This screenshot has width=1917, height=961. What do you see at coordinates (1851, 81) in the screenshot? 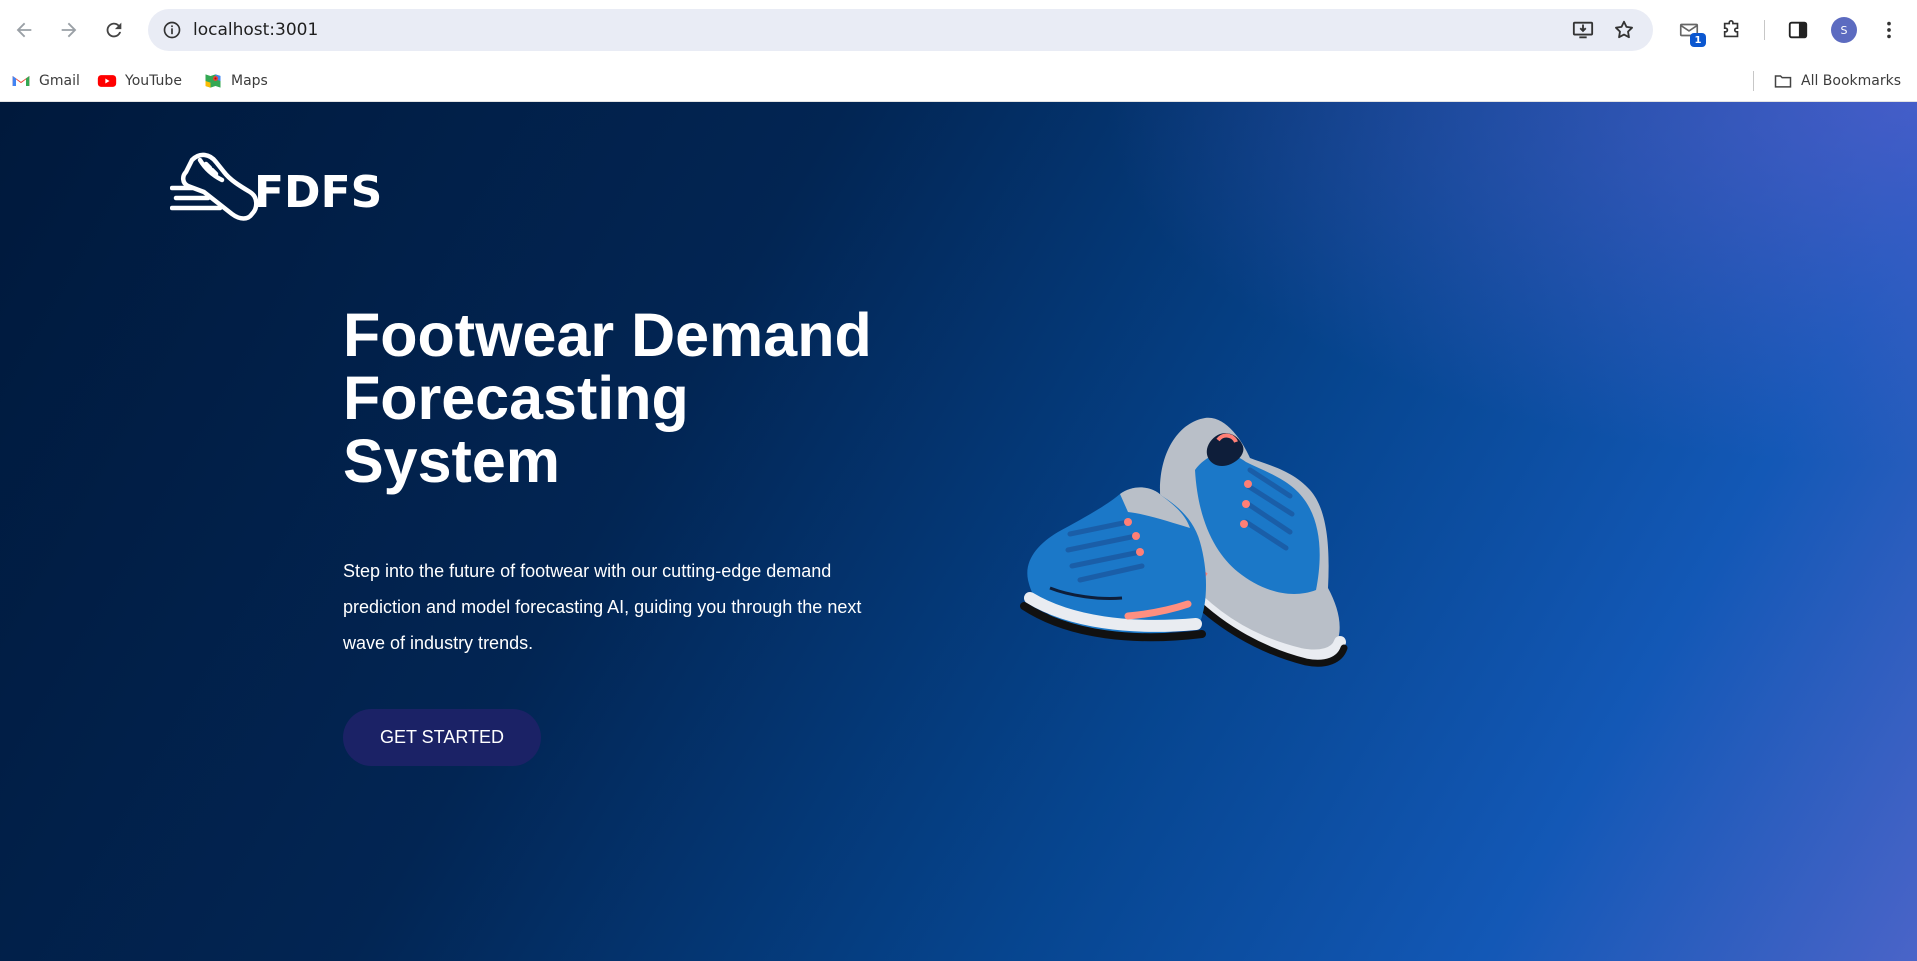
I see `all-bookmarks-label: All Bookmarks` at bounding box center [1851, 81].